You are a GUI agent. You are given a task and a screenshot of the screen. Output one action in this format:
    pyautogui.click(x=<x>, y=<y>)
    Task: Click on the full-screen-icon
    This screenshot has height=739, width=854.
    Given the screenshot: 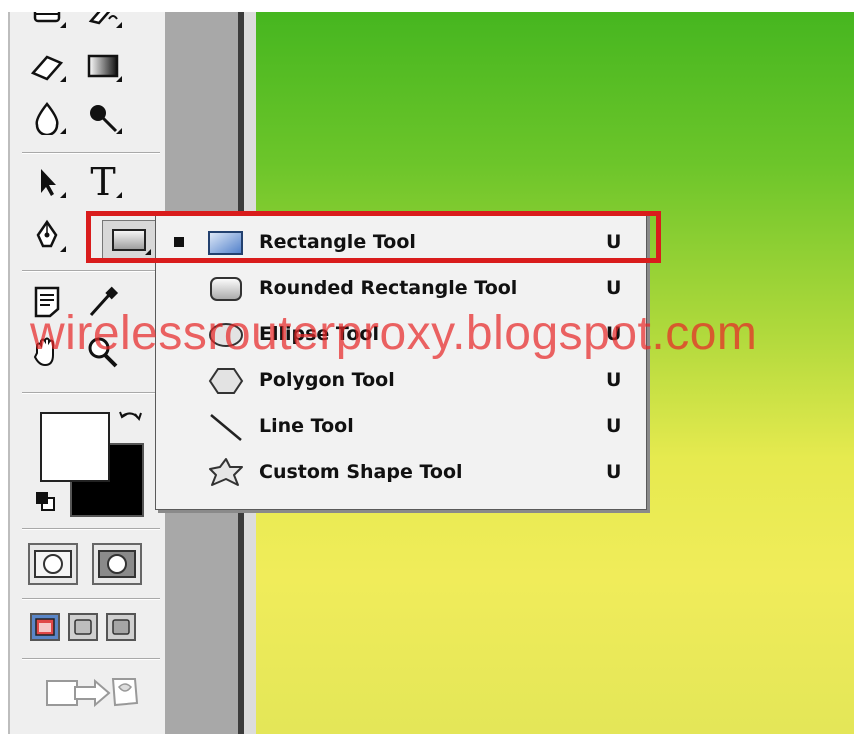 What is the action you would take?
    pyautogui.click(x=121, y=627)
    